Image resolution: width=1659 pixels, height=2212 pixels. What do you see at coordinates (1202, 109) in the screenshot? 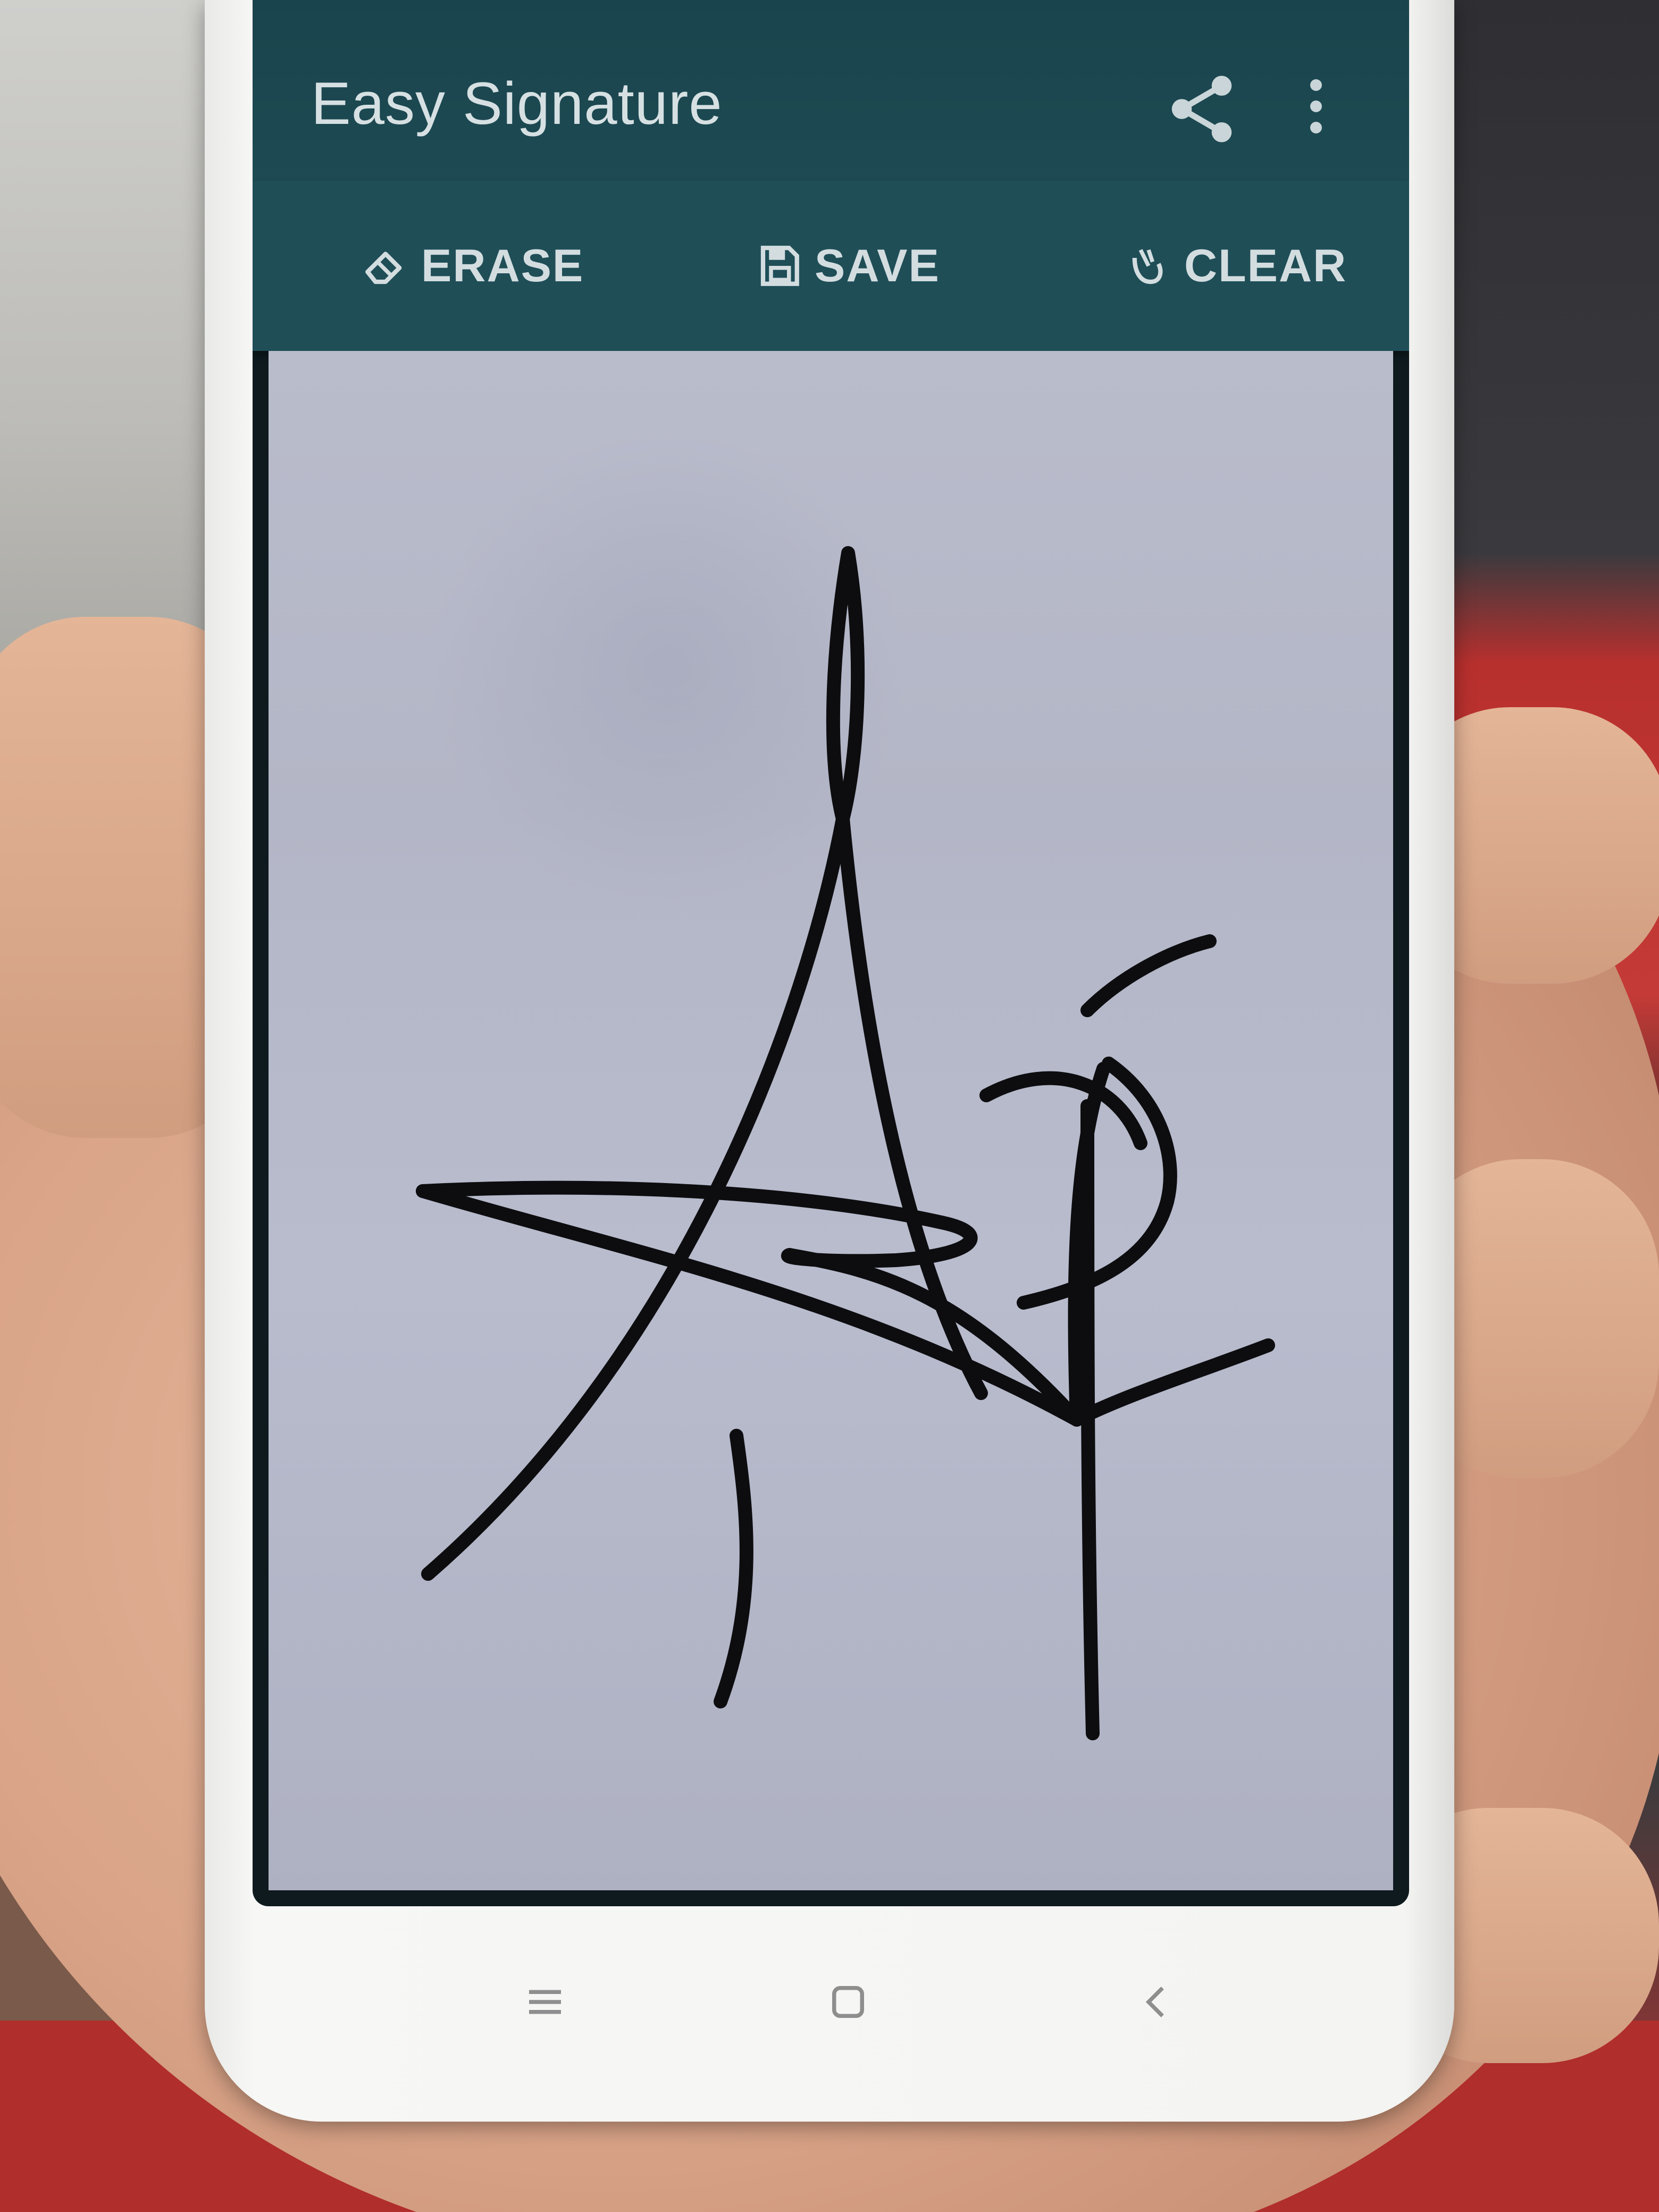
I see `share-icon` at bounding box center [1202, 109].